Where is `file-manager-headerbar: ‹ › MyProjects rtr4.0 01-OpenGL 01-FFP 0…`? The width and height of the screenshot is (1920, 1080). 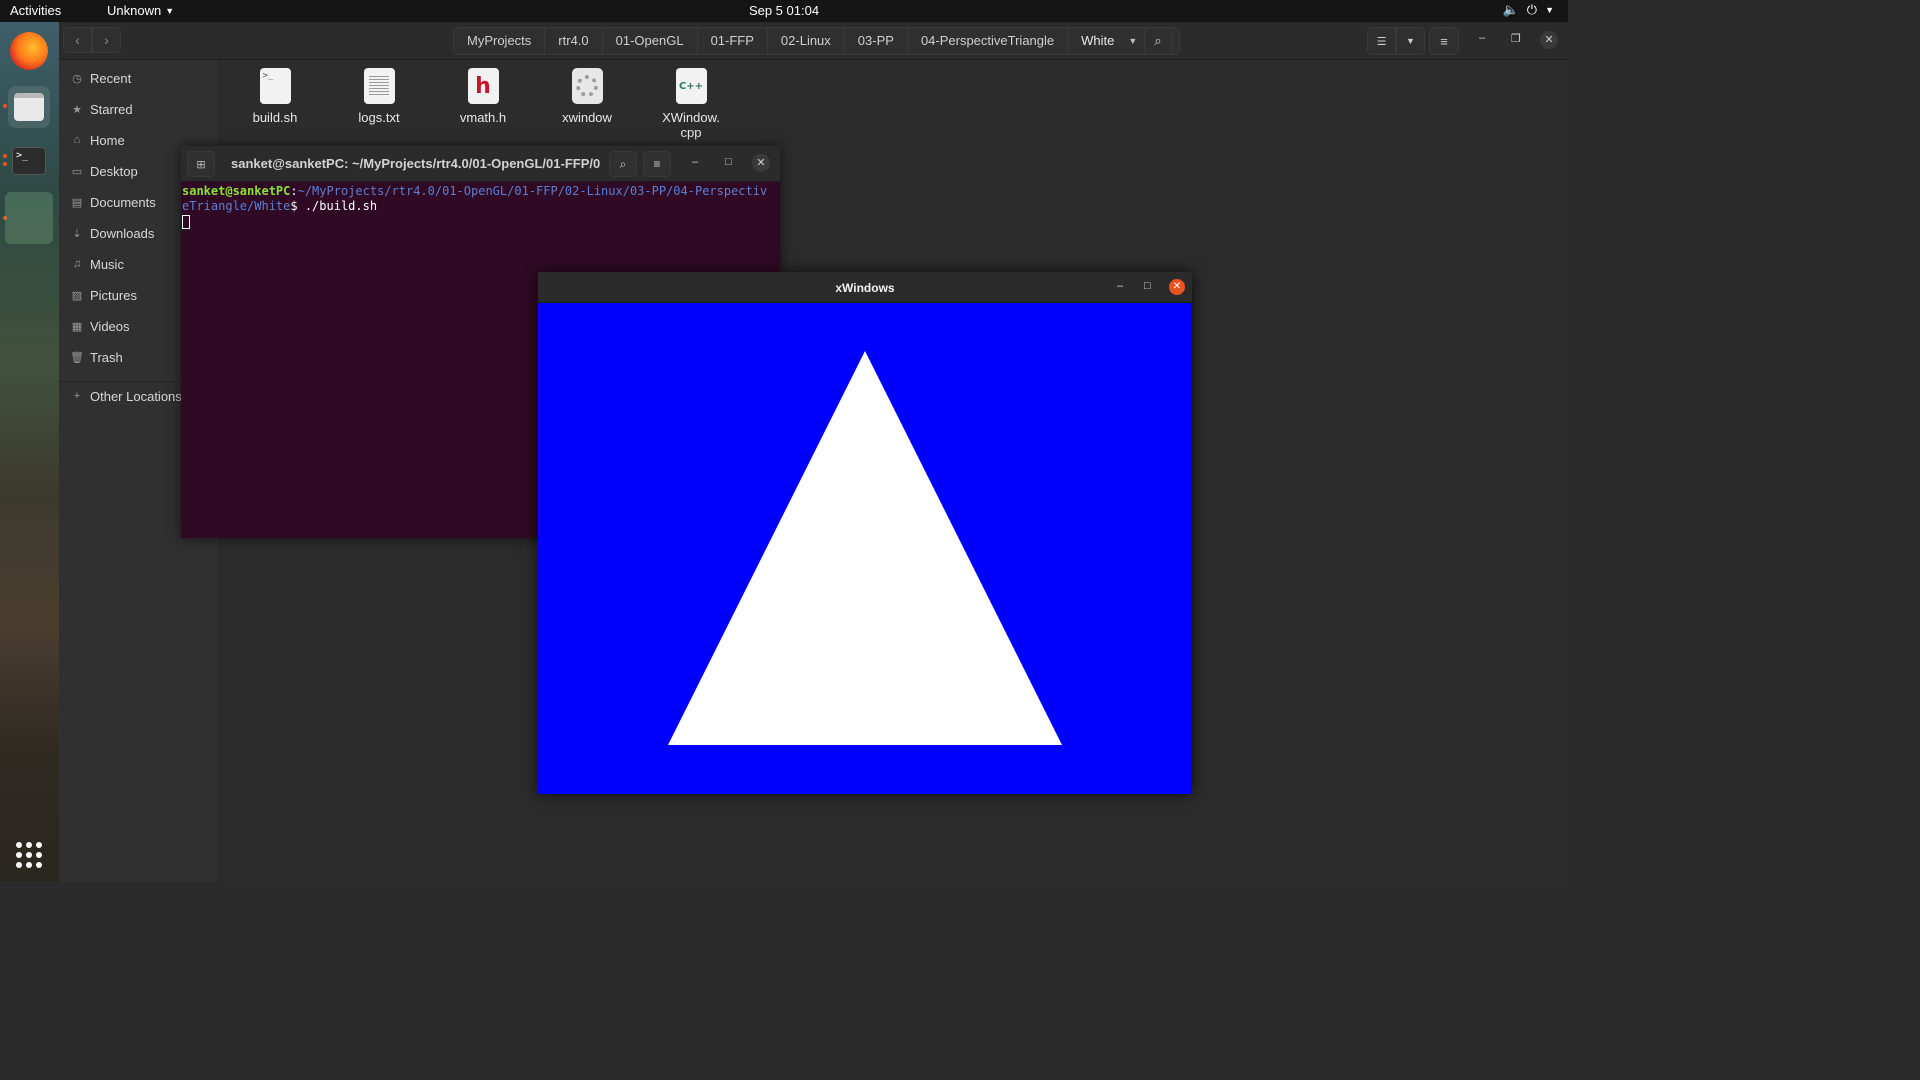
file-manager-headerbar: ‹ › MyProjects rtr4.0 01-OpenGL 01-FFP 0… is located at coordinates (813, 41).